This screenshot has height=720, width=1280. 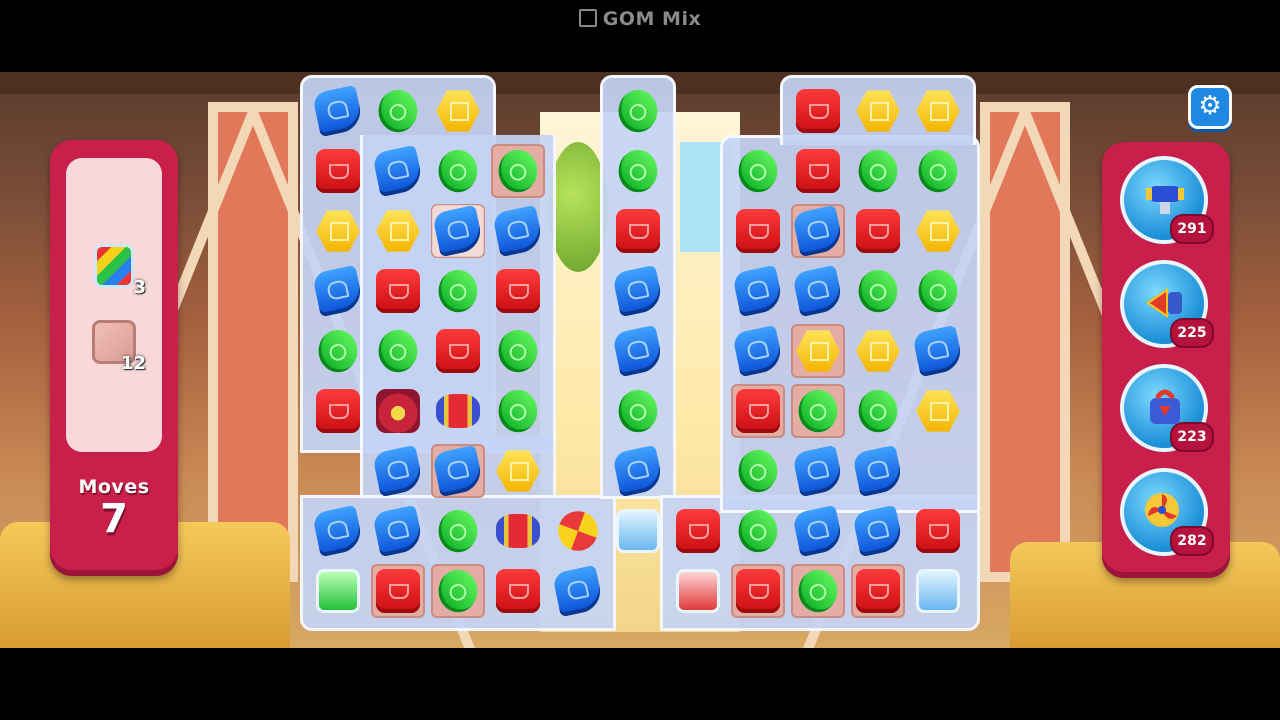 What do you see at coordinates (1167, 408) in the screenshot?
I see `booster-weight: 223` at bounding box center [1167, 408].